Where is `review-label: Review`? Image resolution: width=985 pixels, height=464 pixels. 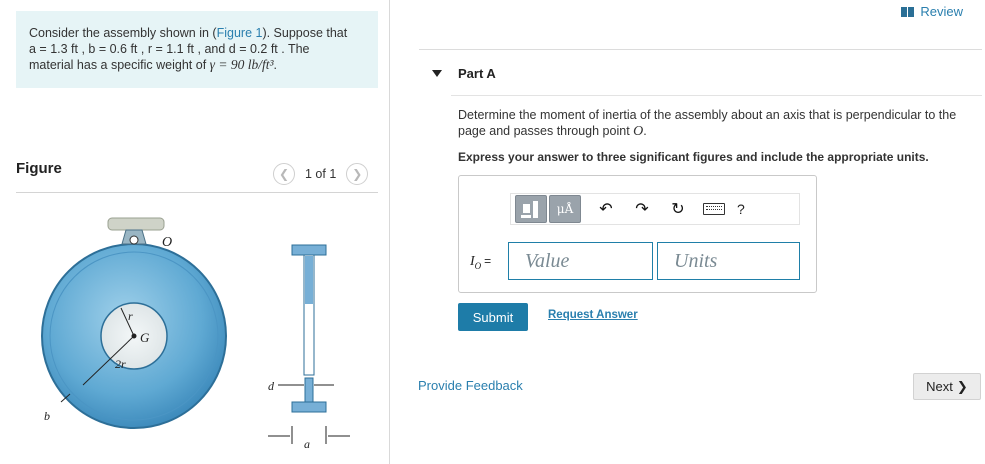 review-label: Review is located at coordinates (941, 11).